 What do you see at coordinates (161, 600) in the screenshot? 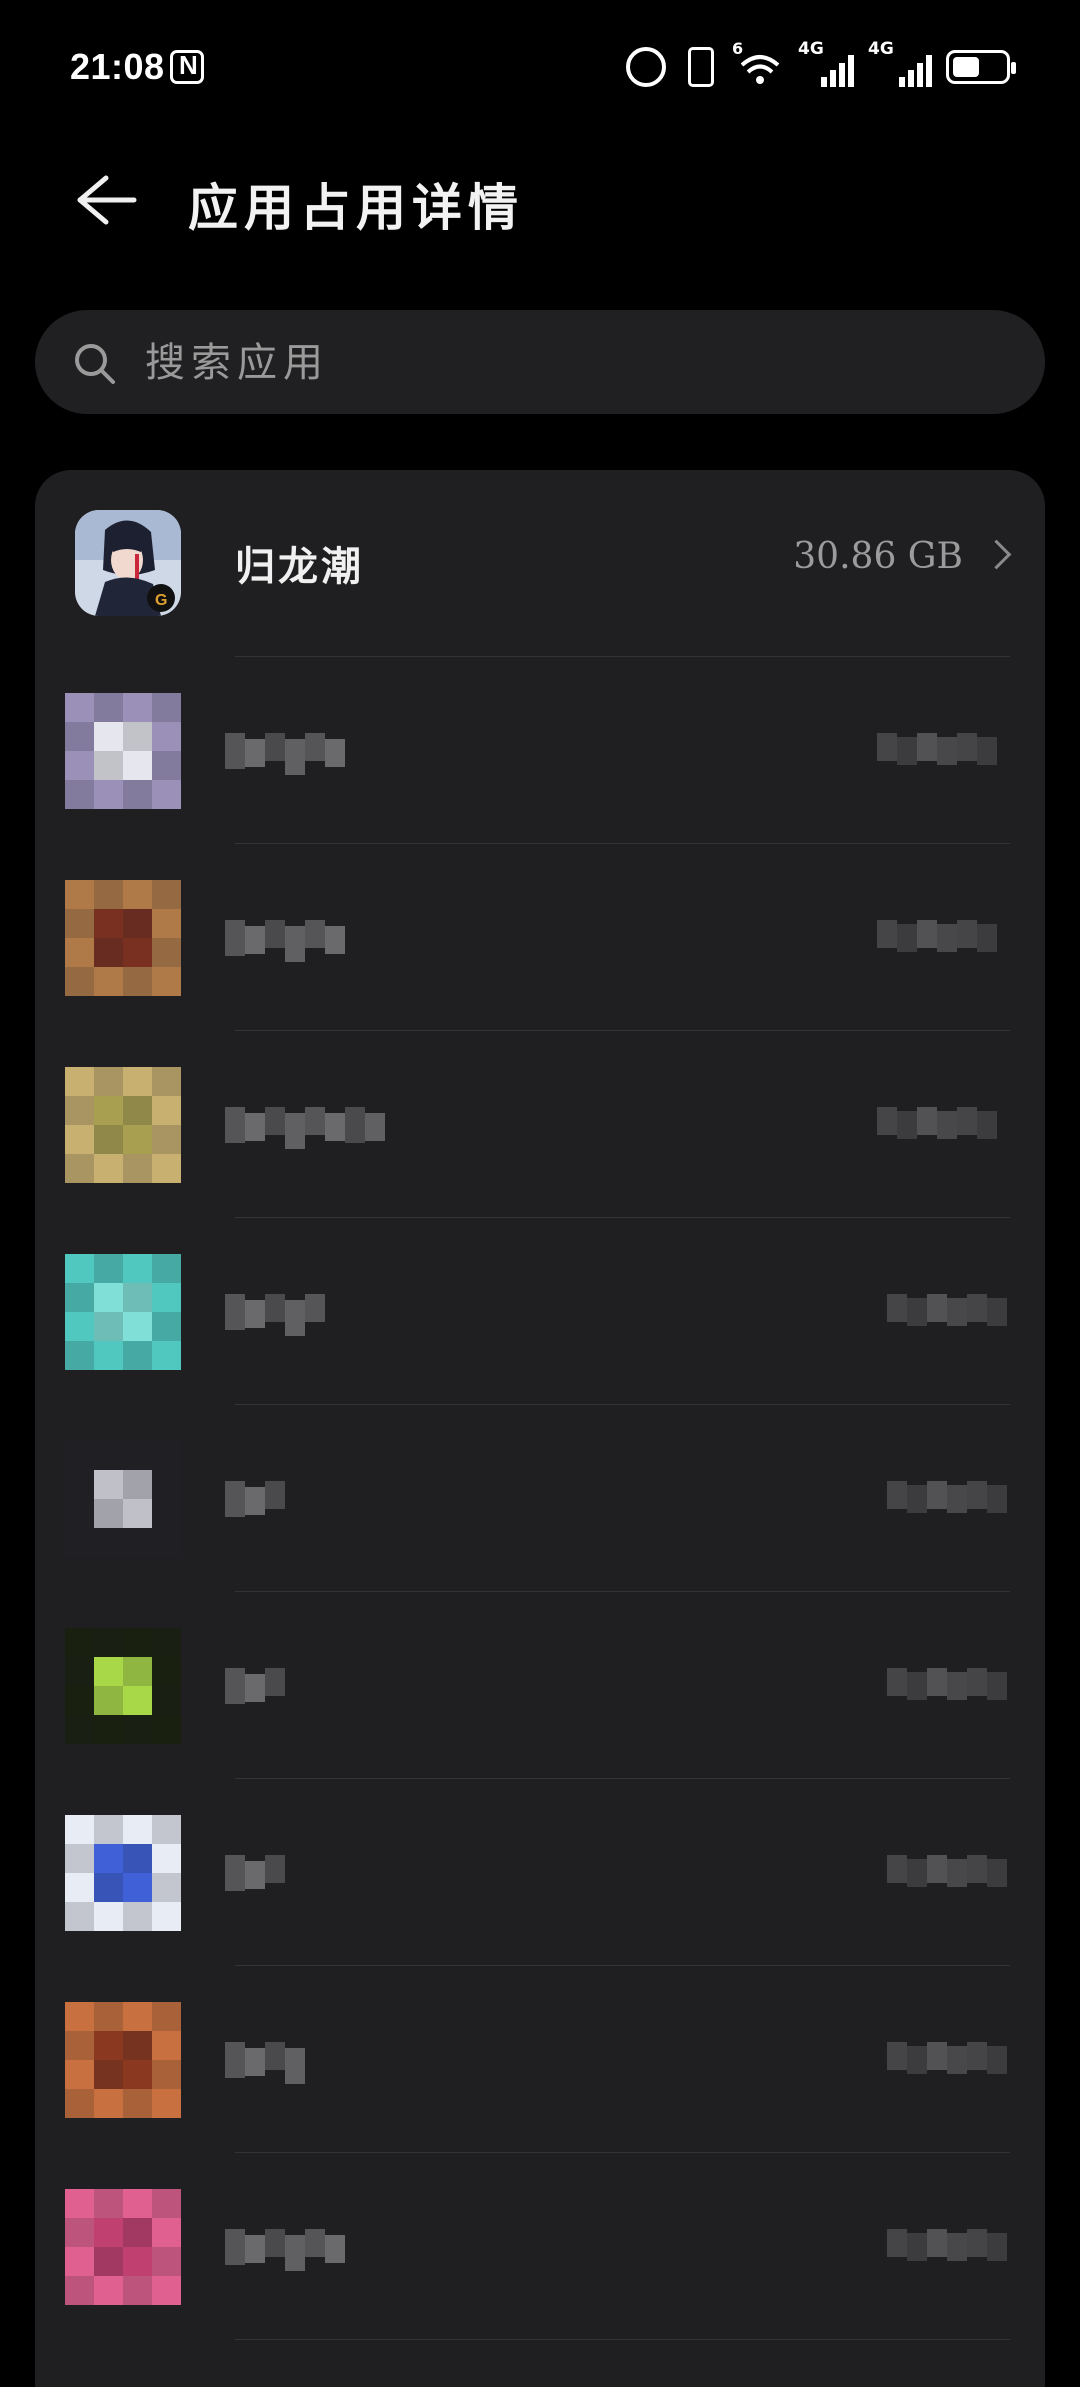
I see `svg-text: G` at bounding box center [161, 600].